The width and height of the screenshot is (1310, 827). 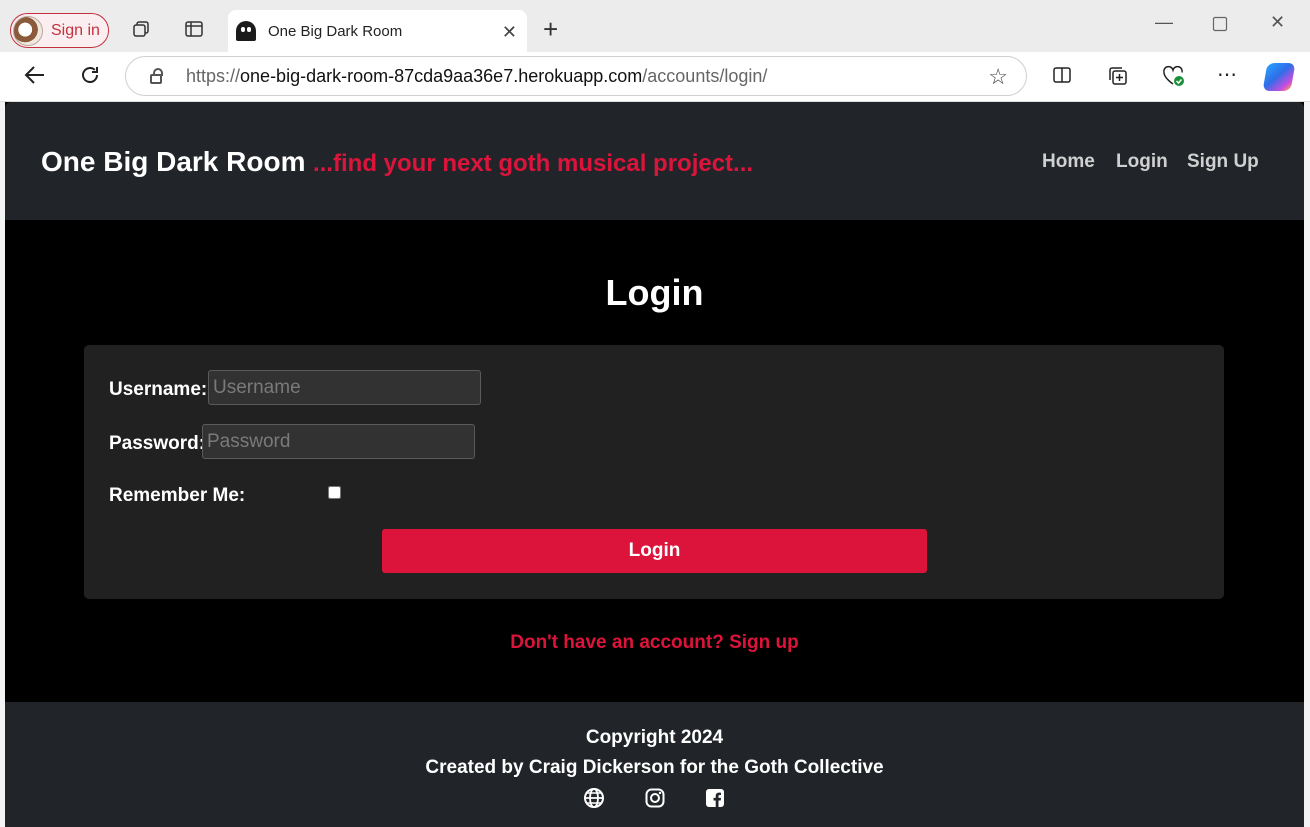 What do you see at coordinates (550, 29) in the screenshot?
I see `new-tab-icon: +` at bounding box center [550, 29].